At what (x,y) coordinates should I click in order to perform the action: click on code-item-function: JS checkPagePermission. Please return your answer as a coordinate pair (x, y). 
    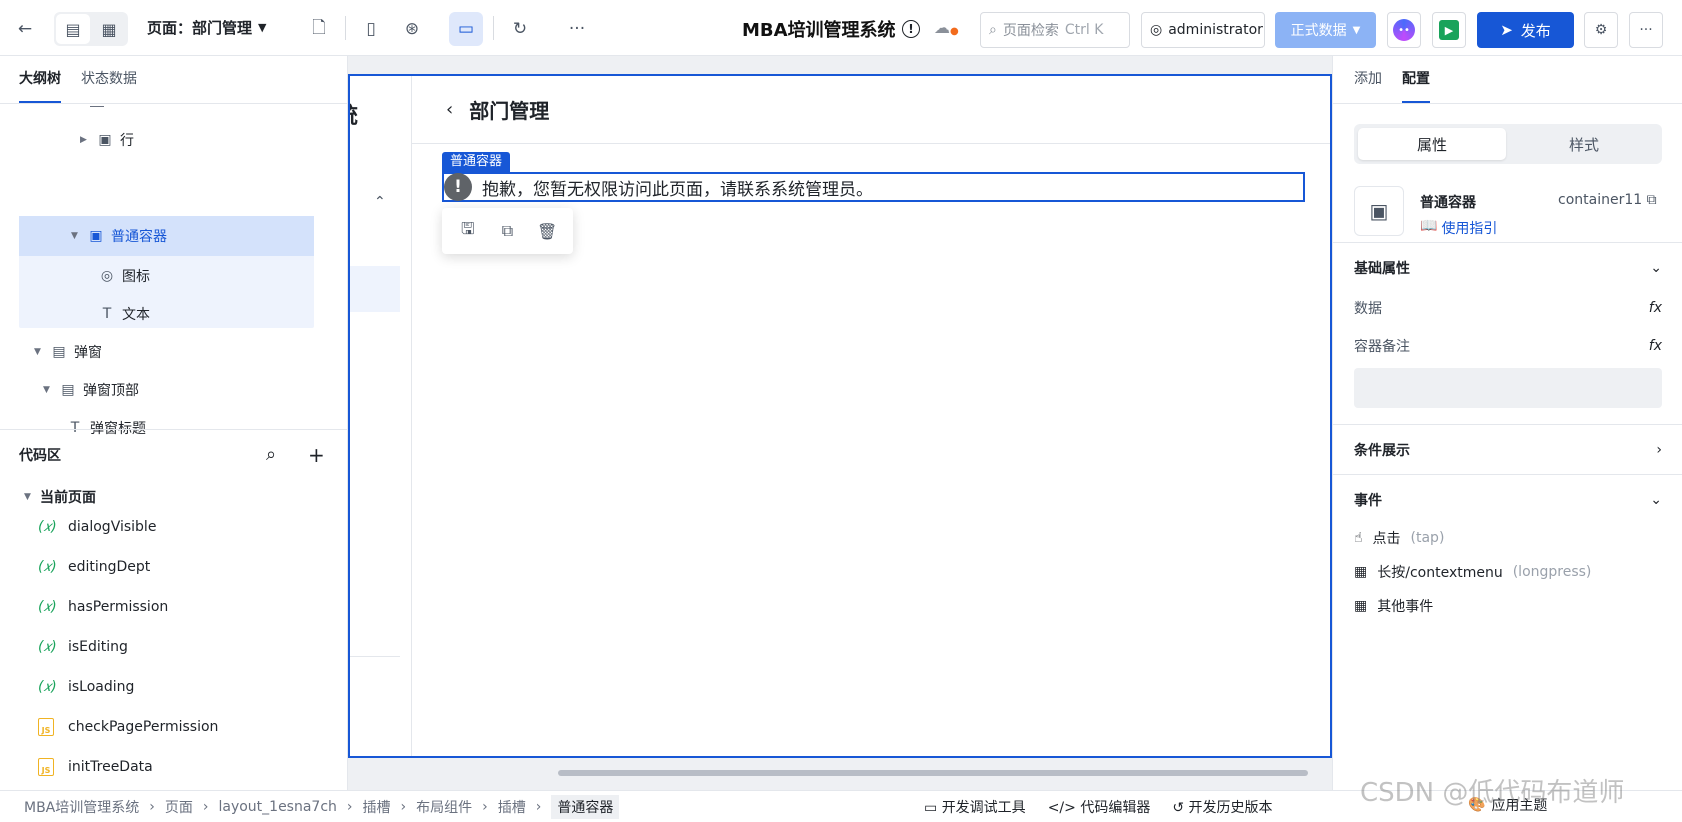
    Looking at the image, I should click on (128, 727).